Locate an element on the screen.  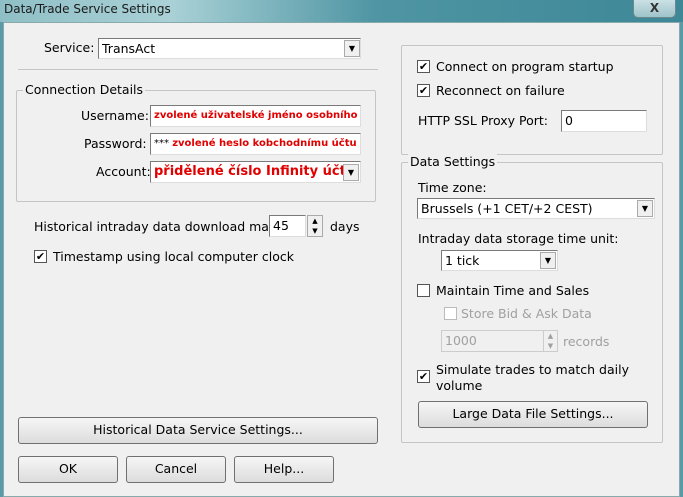
timezone-value: Brussels (+1 CET/+2 CEST) is located at coordinates (507, 208).